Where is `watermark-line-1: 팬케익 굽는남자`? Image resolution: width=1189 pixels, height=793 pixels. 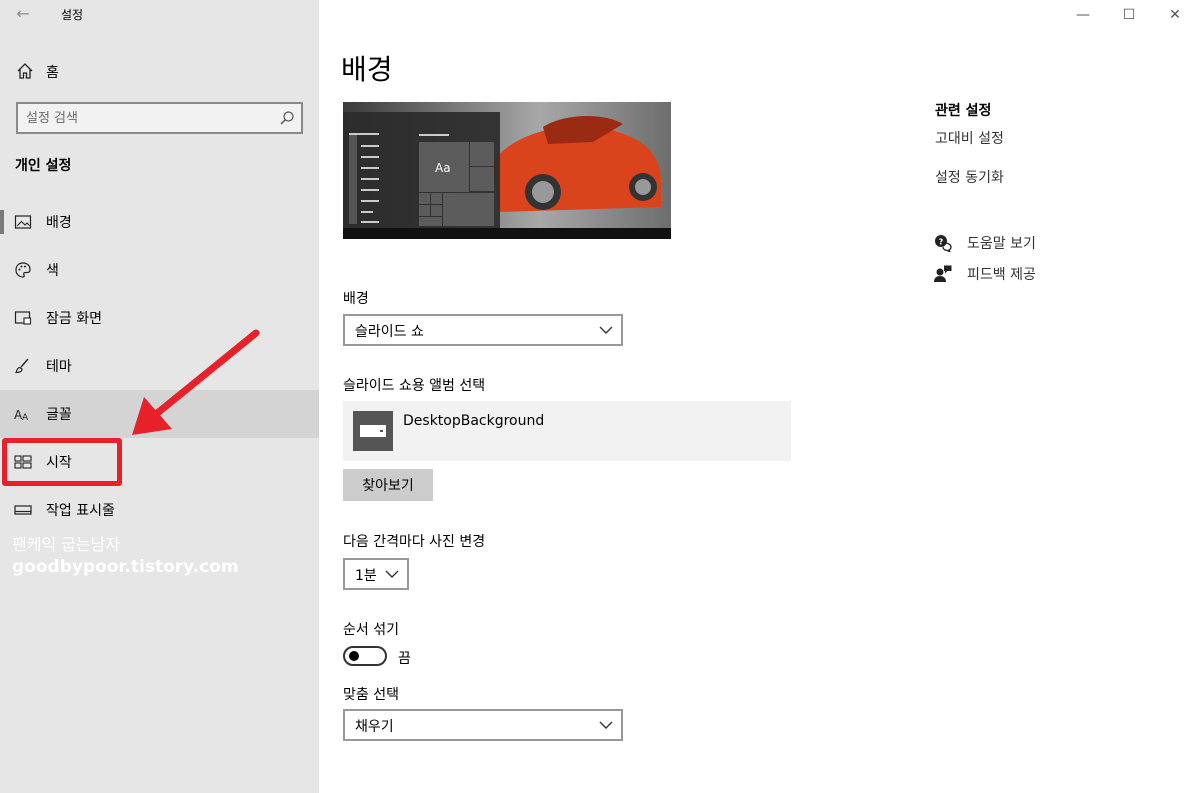 watermark-line-1: 팬케익 굽는남자 is located at coordinates (66, 544).